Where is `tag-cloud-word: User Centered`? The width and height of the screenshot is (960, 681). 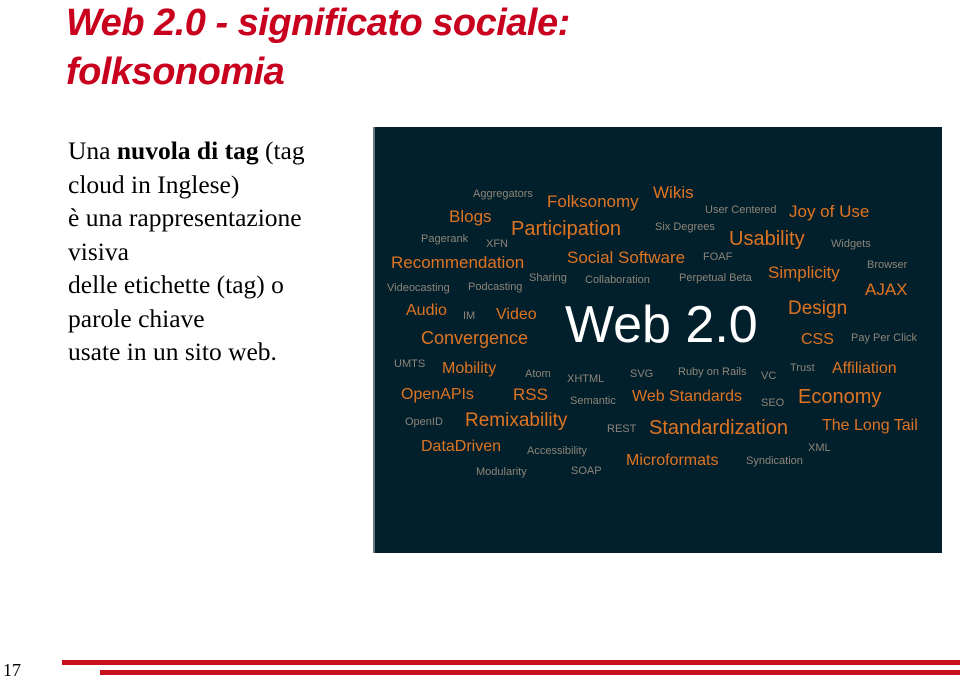 tag-cloud-word: User Centered is located at coordinates (741, 210).